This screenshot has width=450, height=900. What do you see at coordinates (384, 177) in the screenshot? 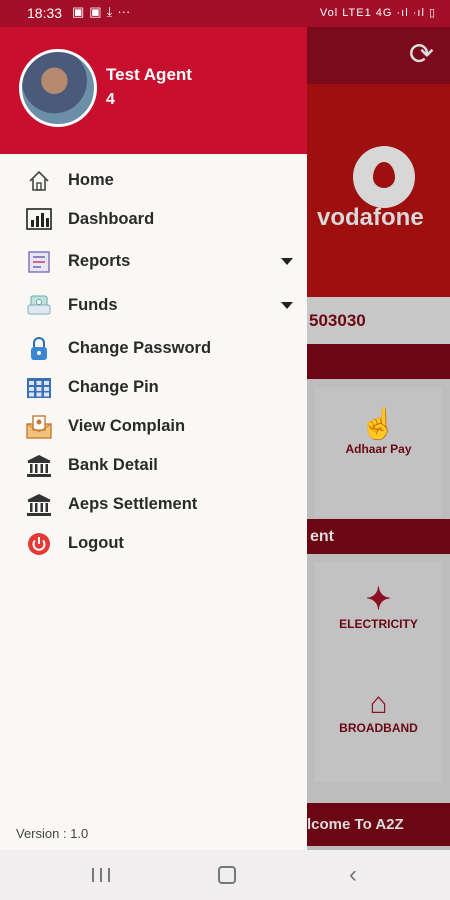
I see `vodafone-logo-icon` at bounding box center [384, 177].